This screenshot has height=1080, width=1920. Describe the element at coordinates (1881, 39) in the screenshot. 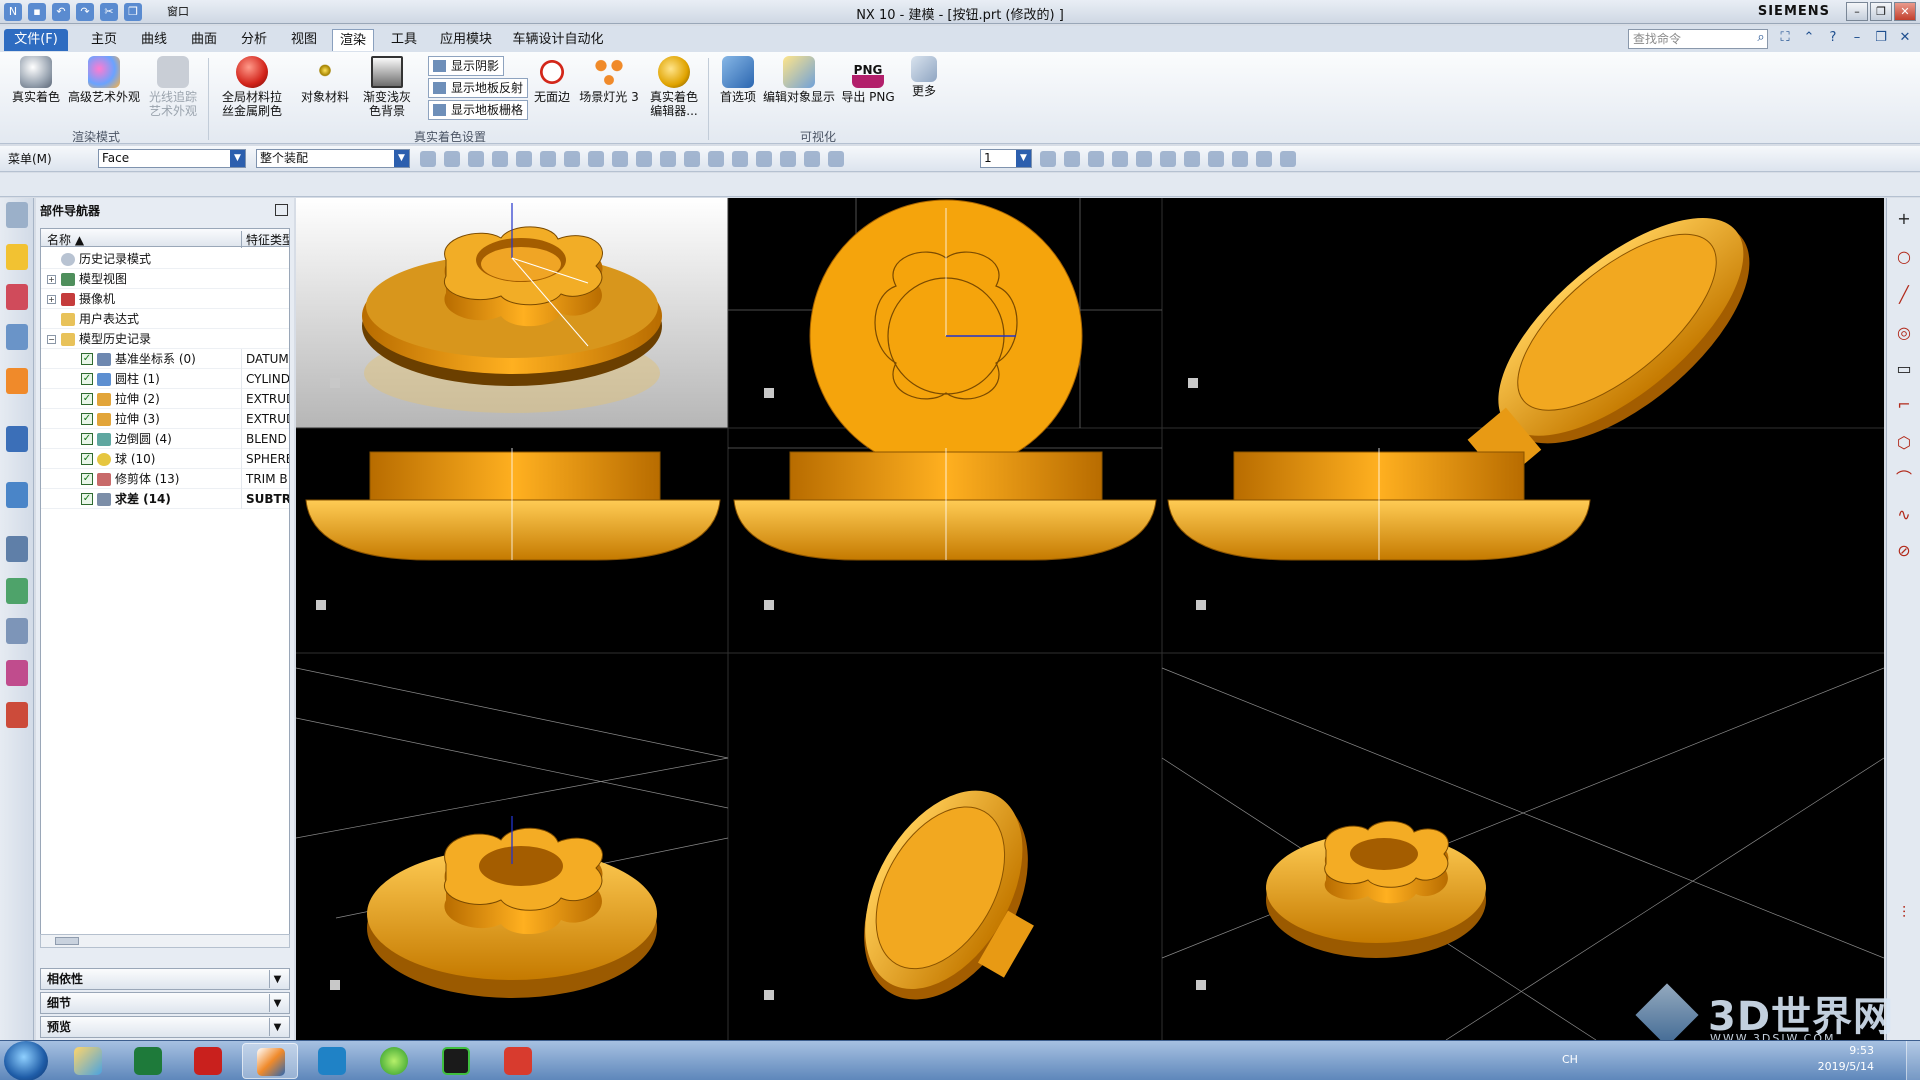

I see `doc-restore-icon: ❐` at that location.